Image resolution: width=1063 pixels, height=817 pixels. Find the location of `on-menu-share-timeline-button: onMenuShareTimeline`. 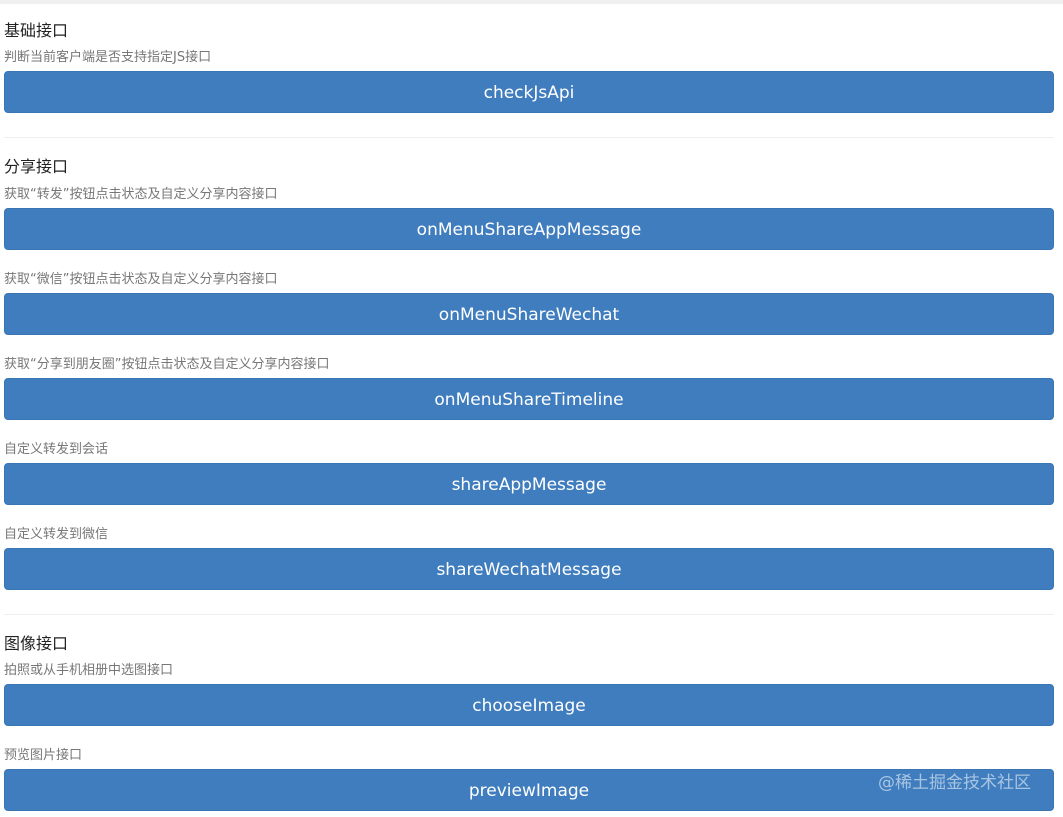

on-menu-share-timeline-button: onMenuShareTimeline is located at coordinates (529, 399).